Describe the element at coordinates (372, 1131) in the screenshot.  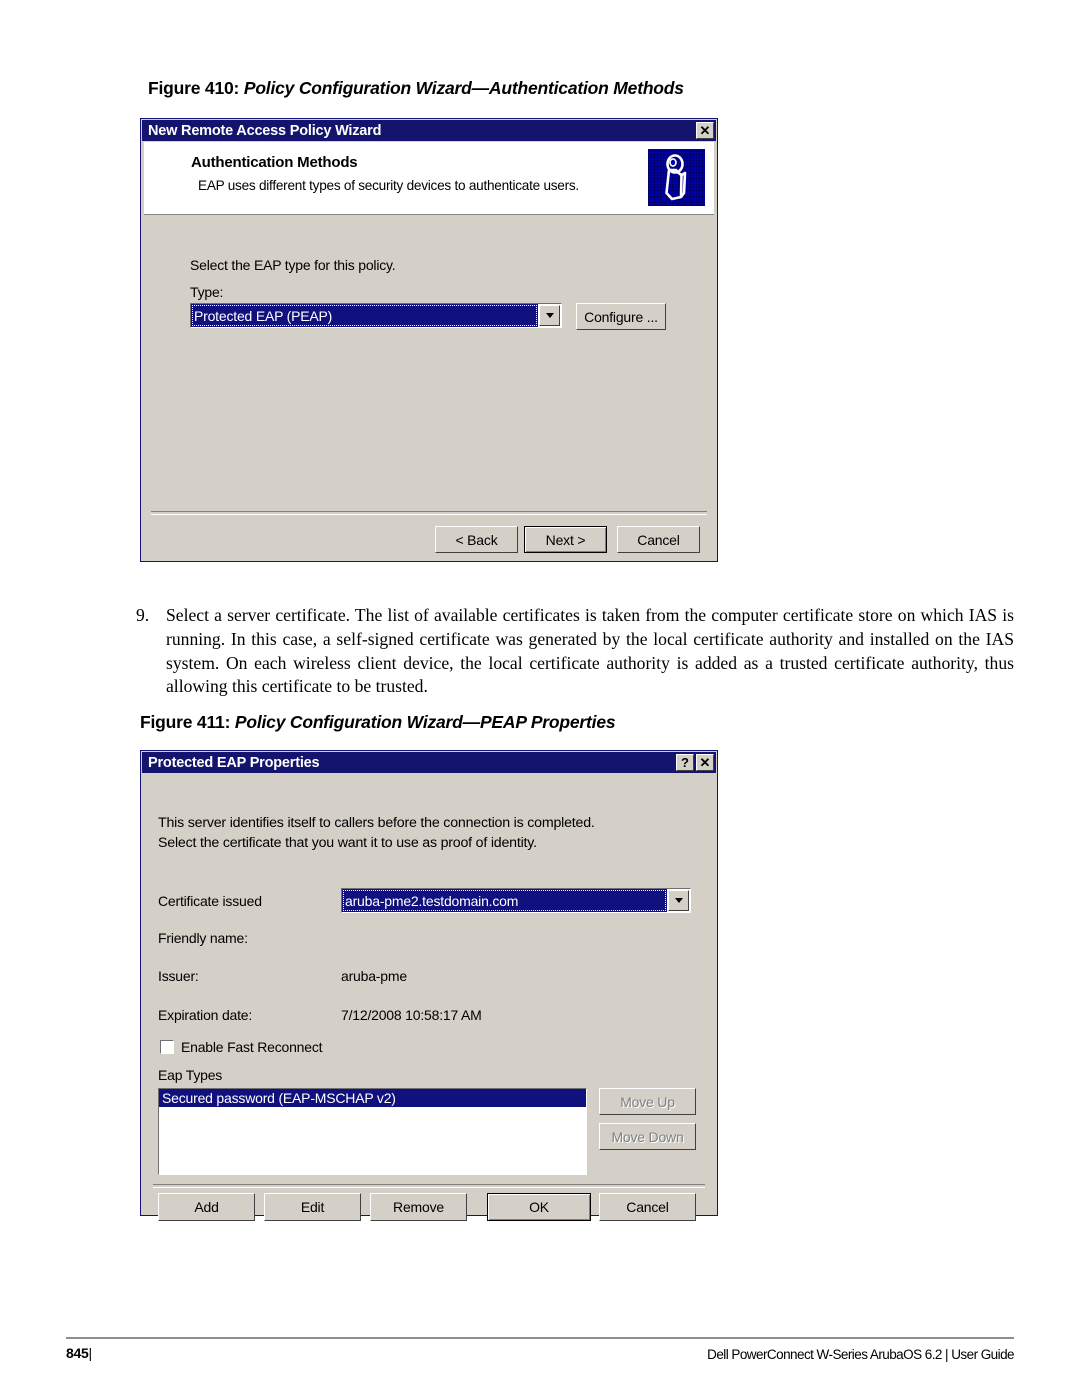
I see `eap-types-listbox: Secured password (EAP-MSCHAP v2)` at that location.